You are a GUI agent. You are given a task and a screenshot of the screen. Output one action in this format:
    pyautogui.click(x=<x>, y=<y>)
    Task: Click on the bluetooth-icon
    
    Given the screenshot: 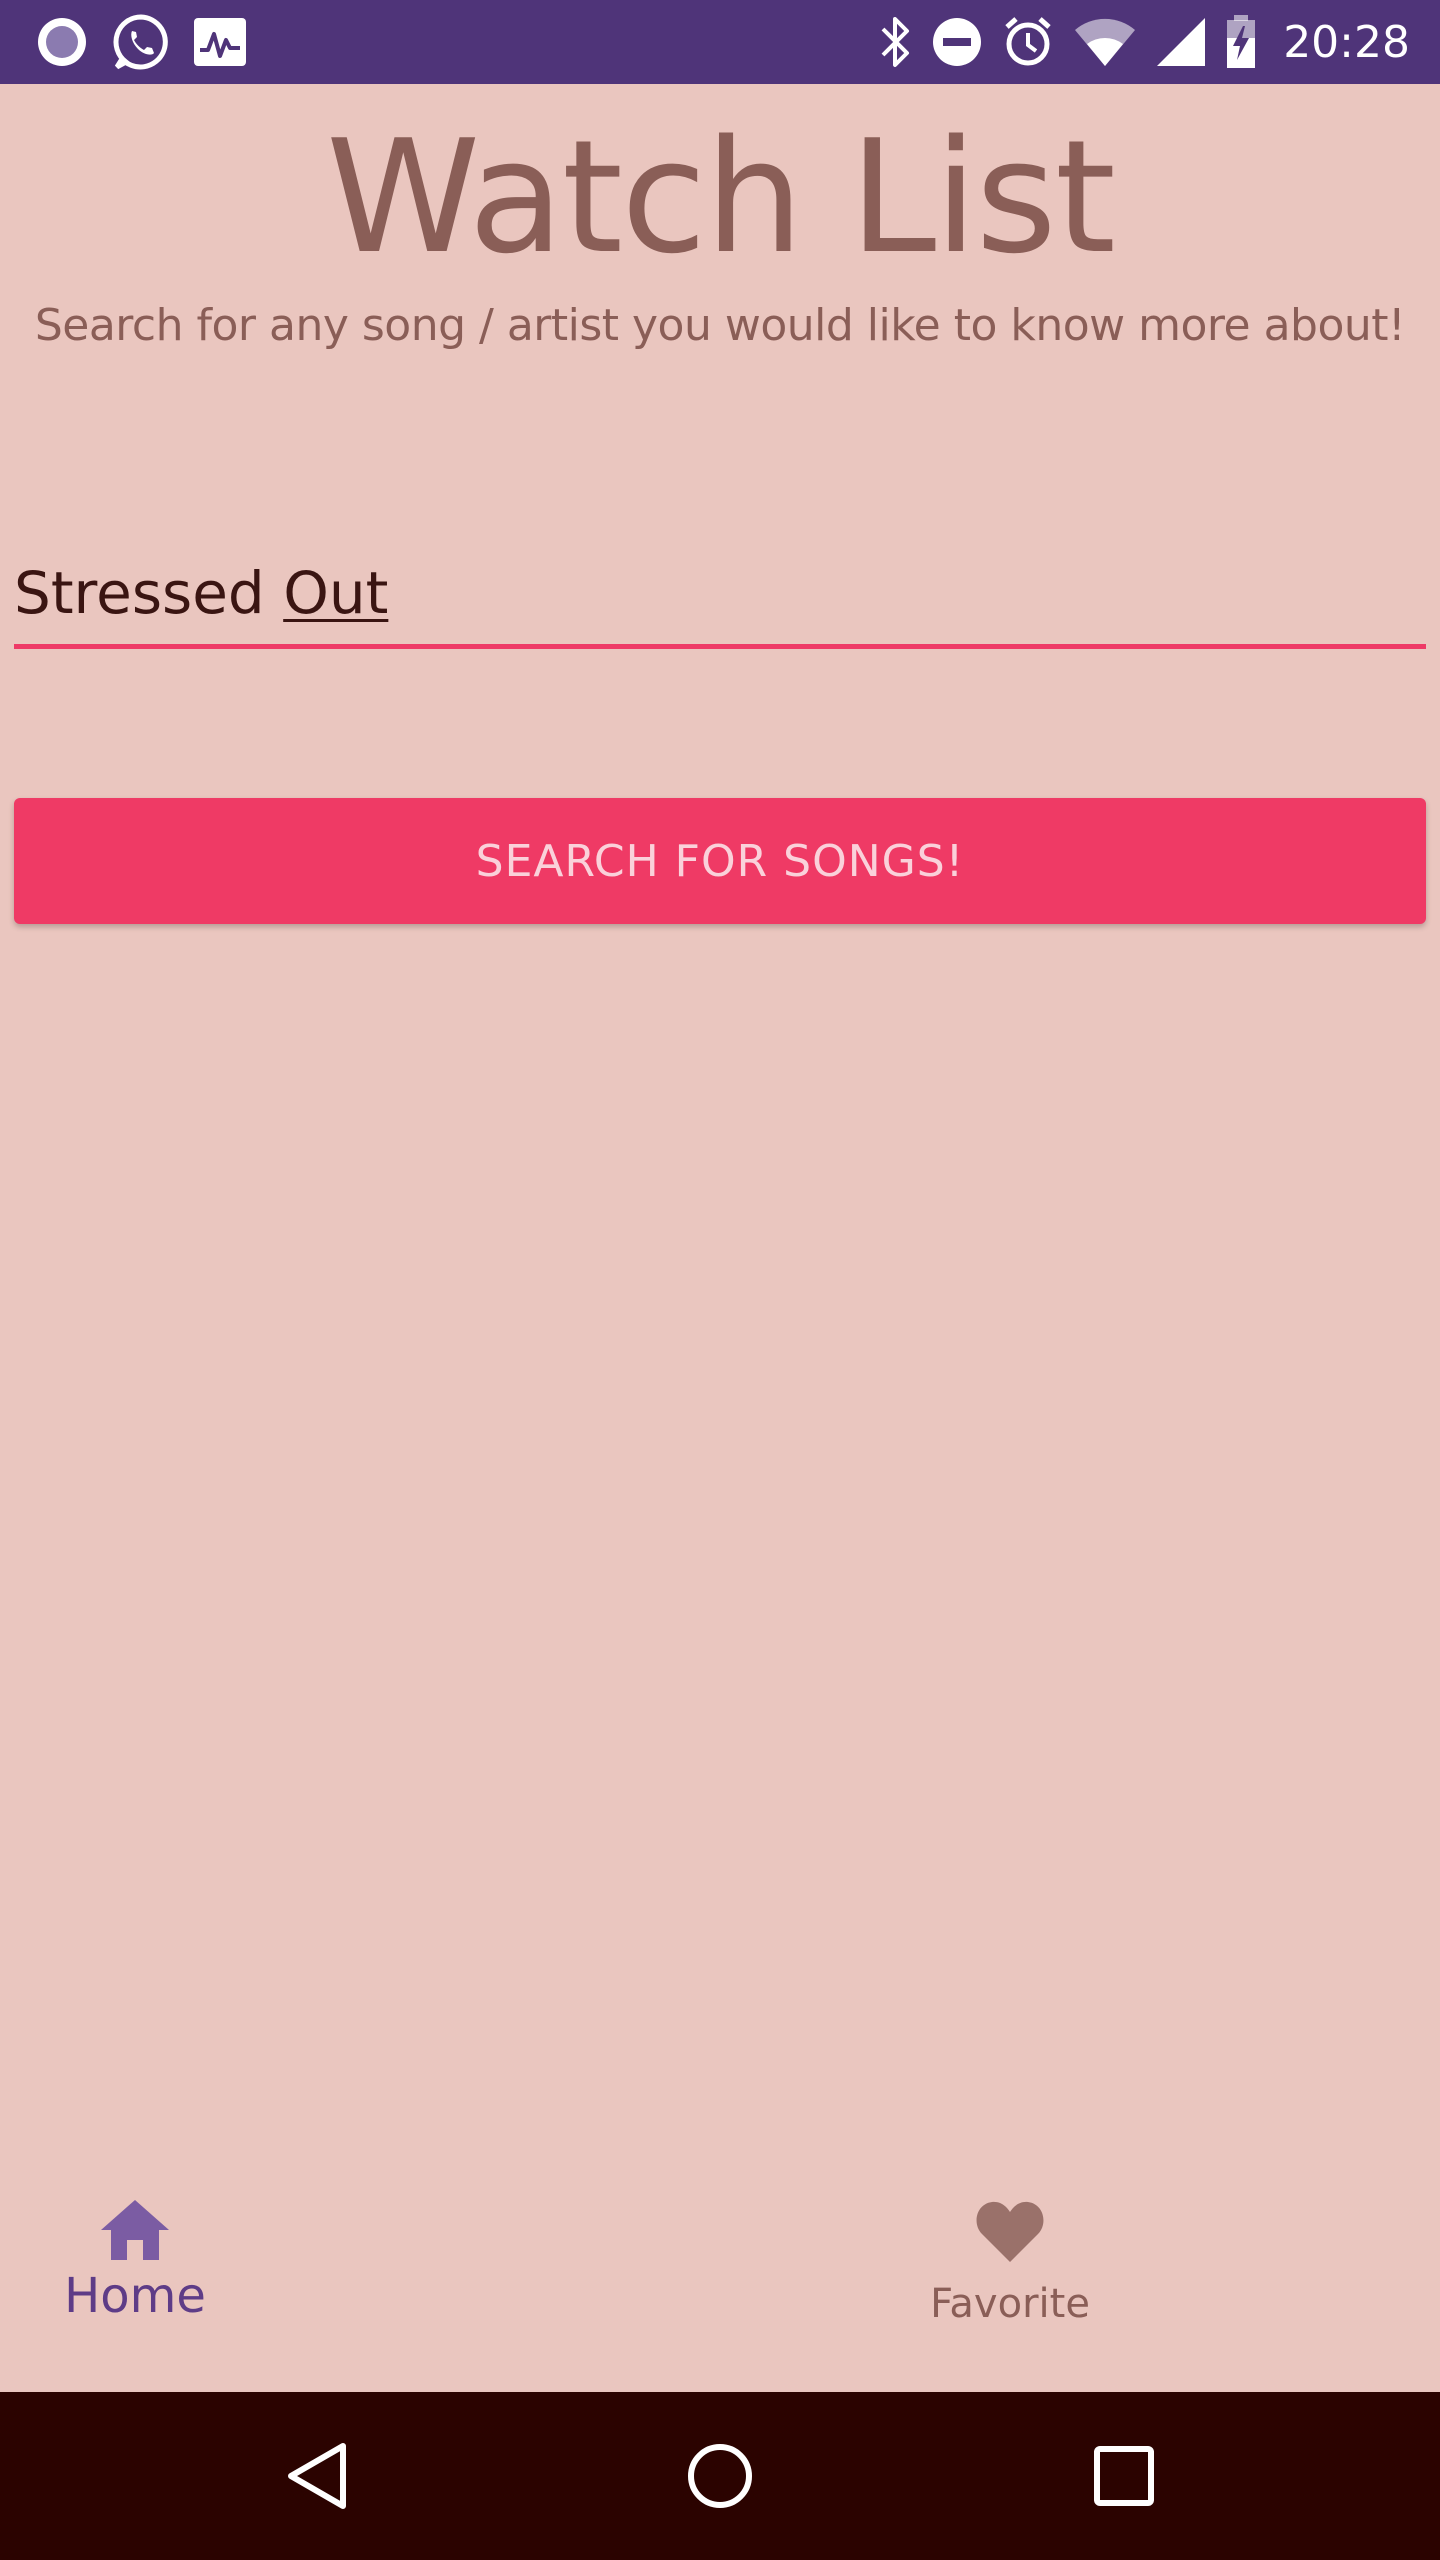 What is the action you would take?
    pyautogui.click(x=895, y=42)
    